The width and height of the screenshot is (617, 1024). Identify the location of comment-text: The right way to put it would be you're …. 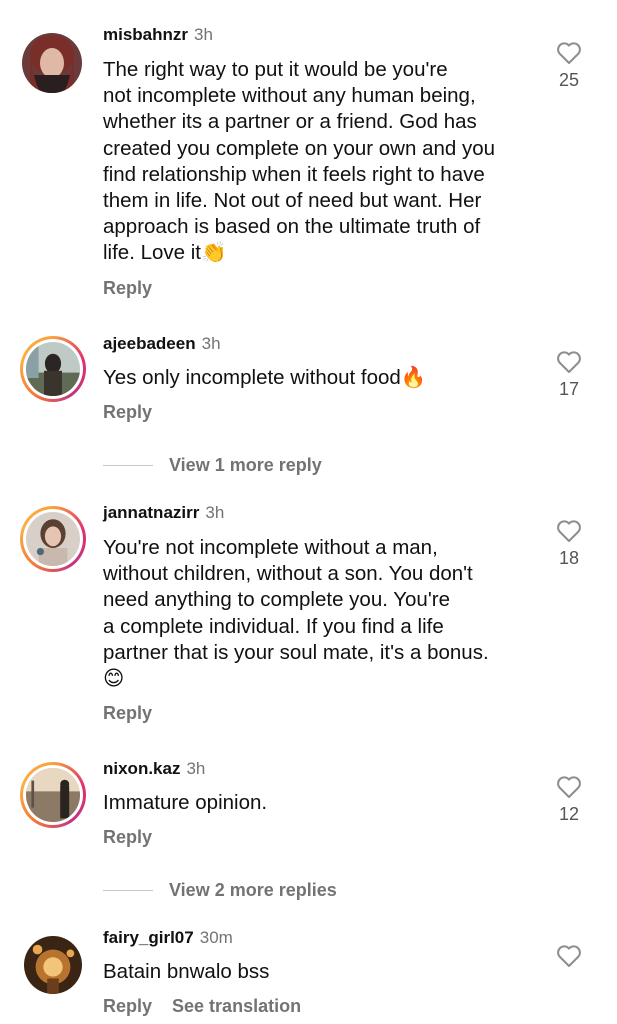
(299, 161).